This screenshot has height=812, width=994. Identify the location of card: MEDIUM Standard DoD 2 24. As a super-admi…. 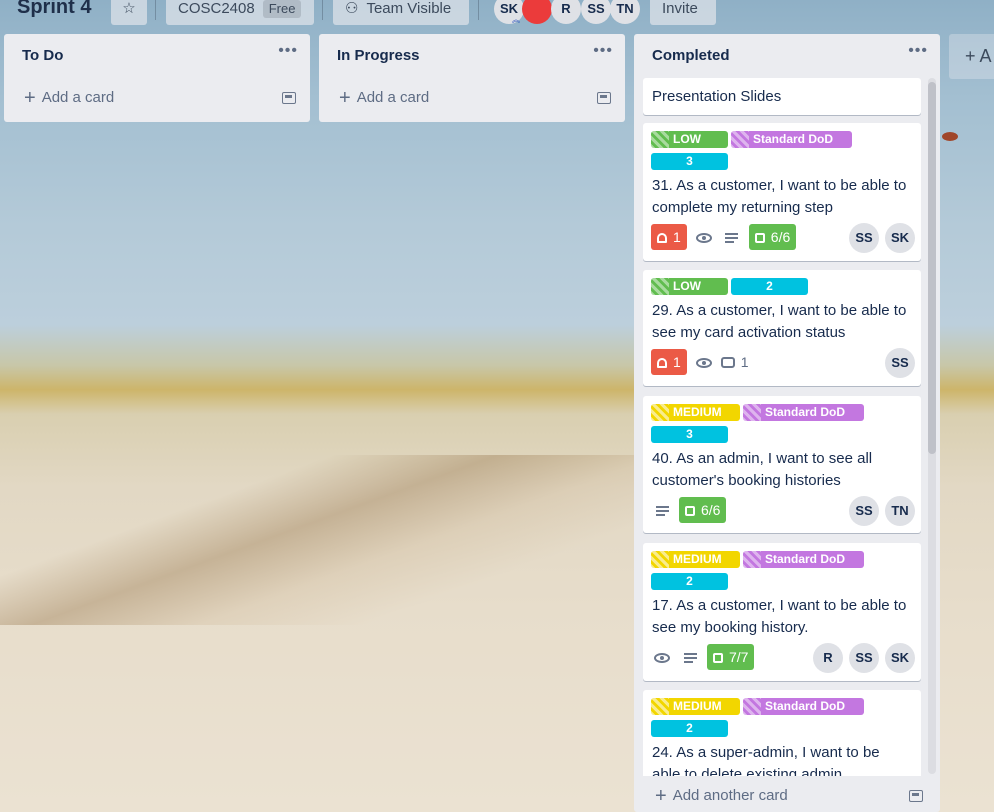
(782, 733).